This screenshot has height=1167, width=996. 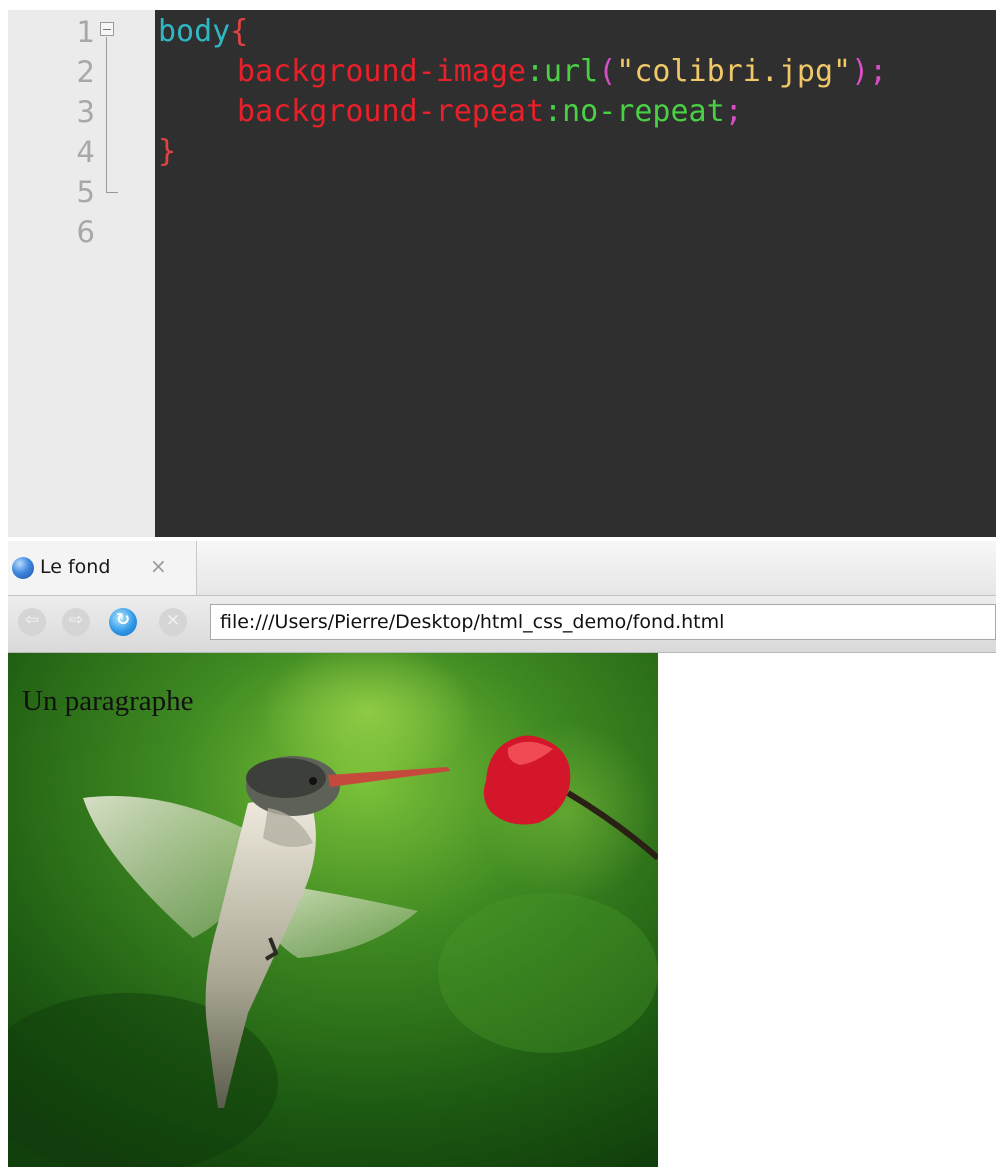 I want to click on code-line-3: background-repeat:no-repeat;, so click(x=490, y=112).